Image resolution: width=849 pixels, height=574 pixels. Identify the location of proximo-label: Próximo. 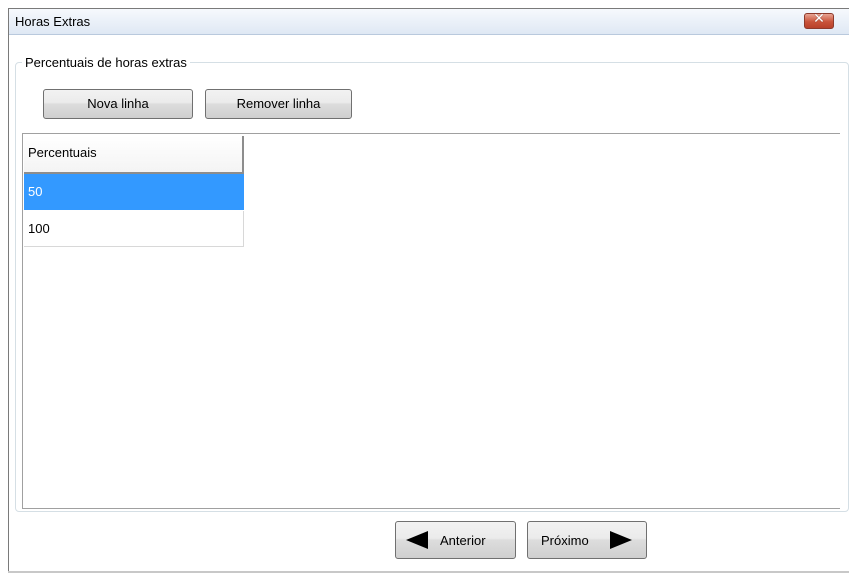
(565, 540).